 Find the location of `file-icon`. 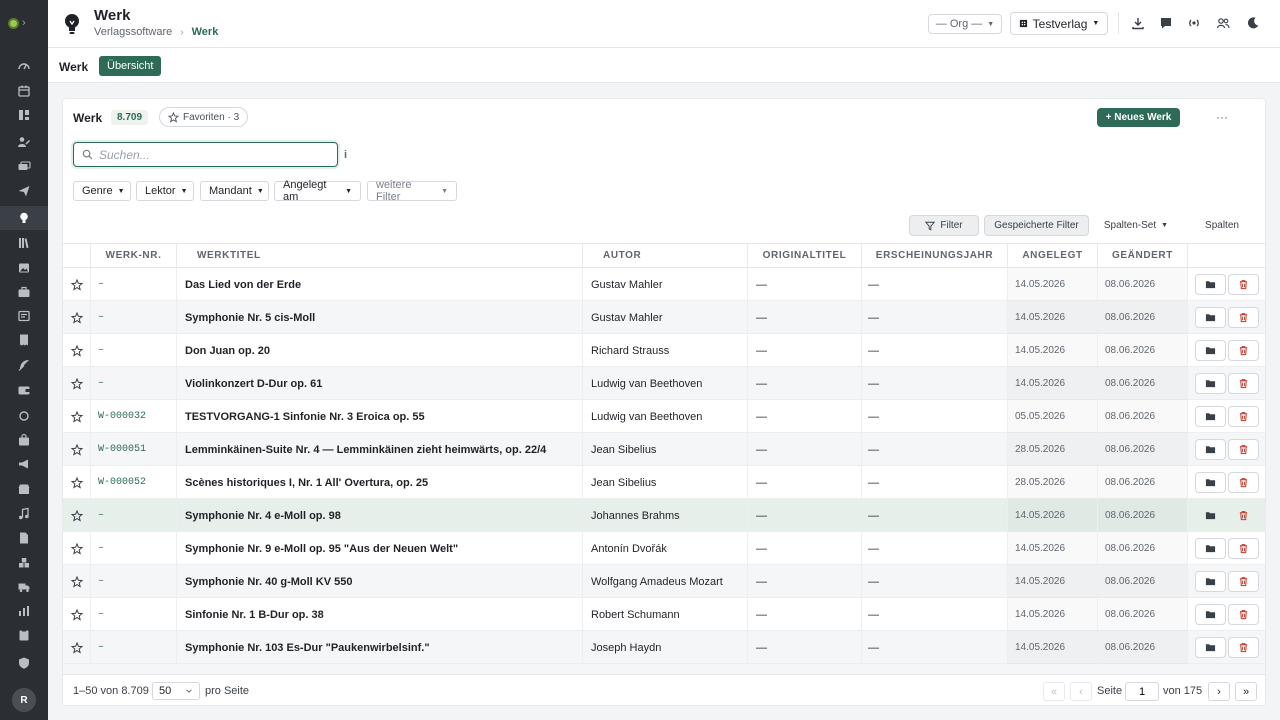

file-icon is located at coordinates (24, 538).